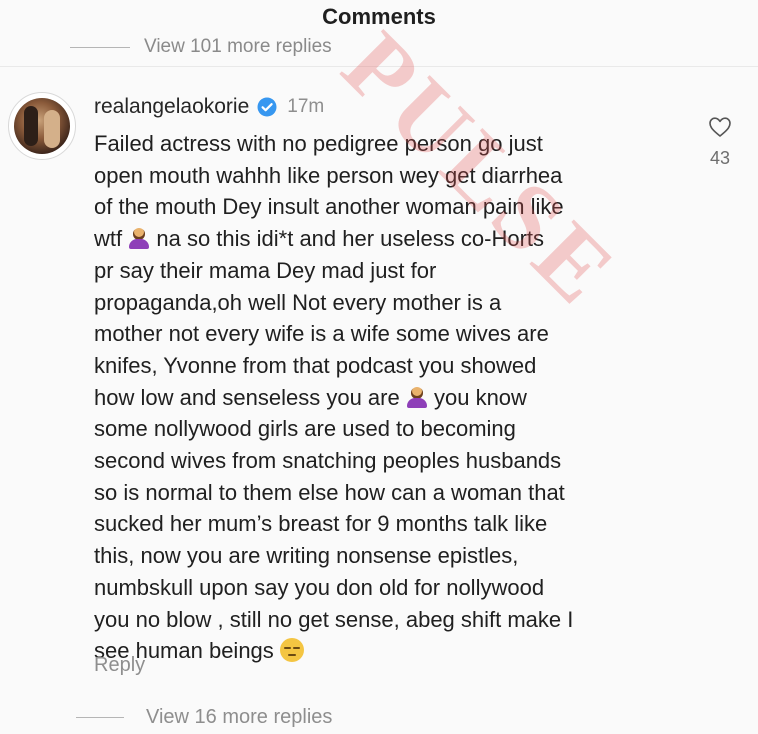 The width and height of the screenshot is (758, 734). I want to click on comments-header: Comments, so click(379, 20).